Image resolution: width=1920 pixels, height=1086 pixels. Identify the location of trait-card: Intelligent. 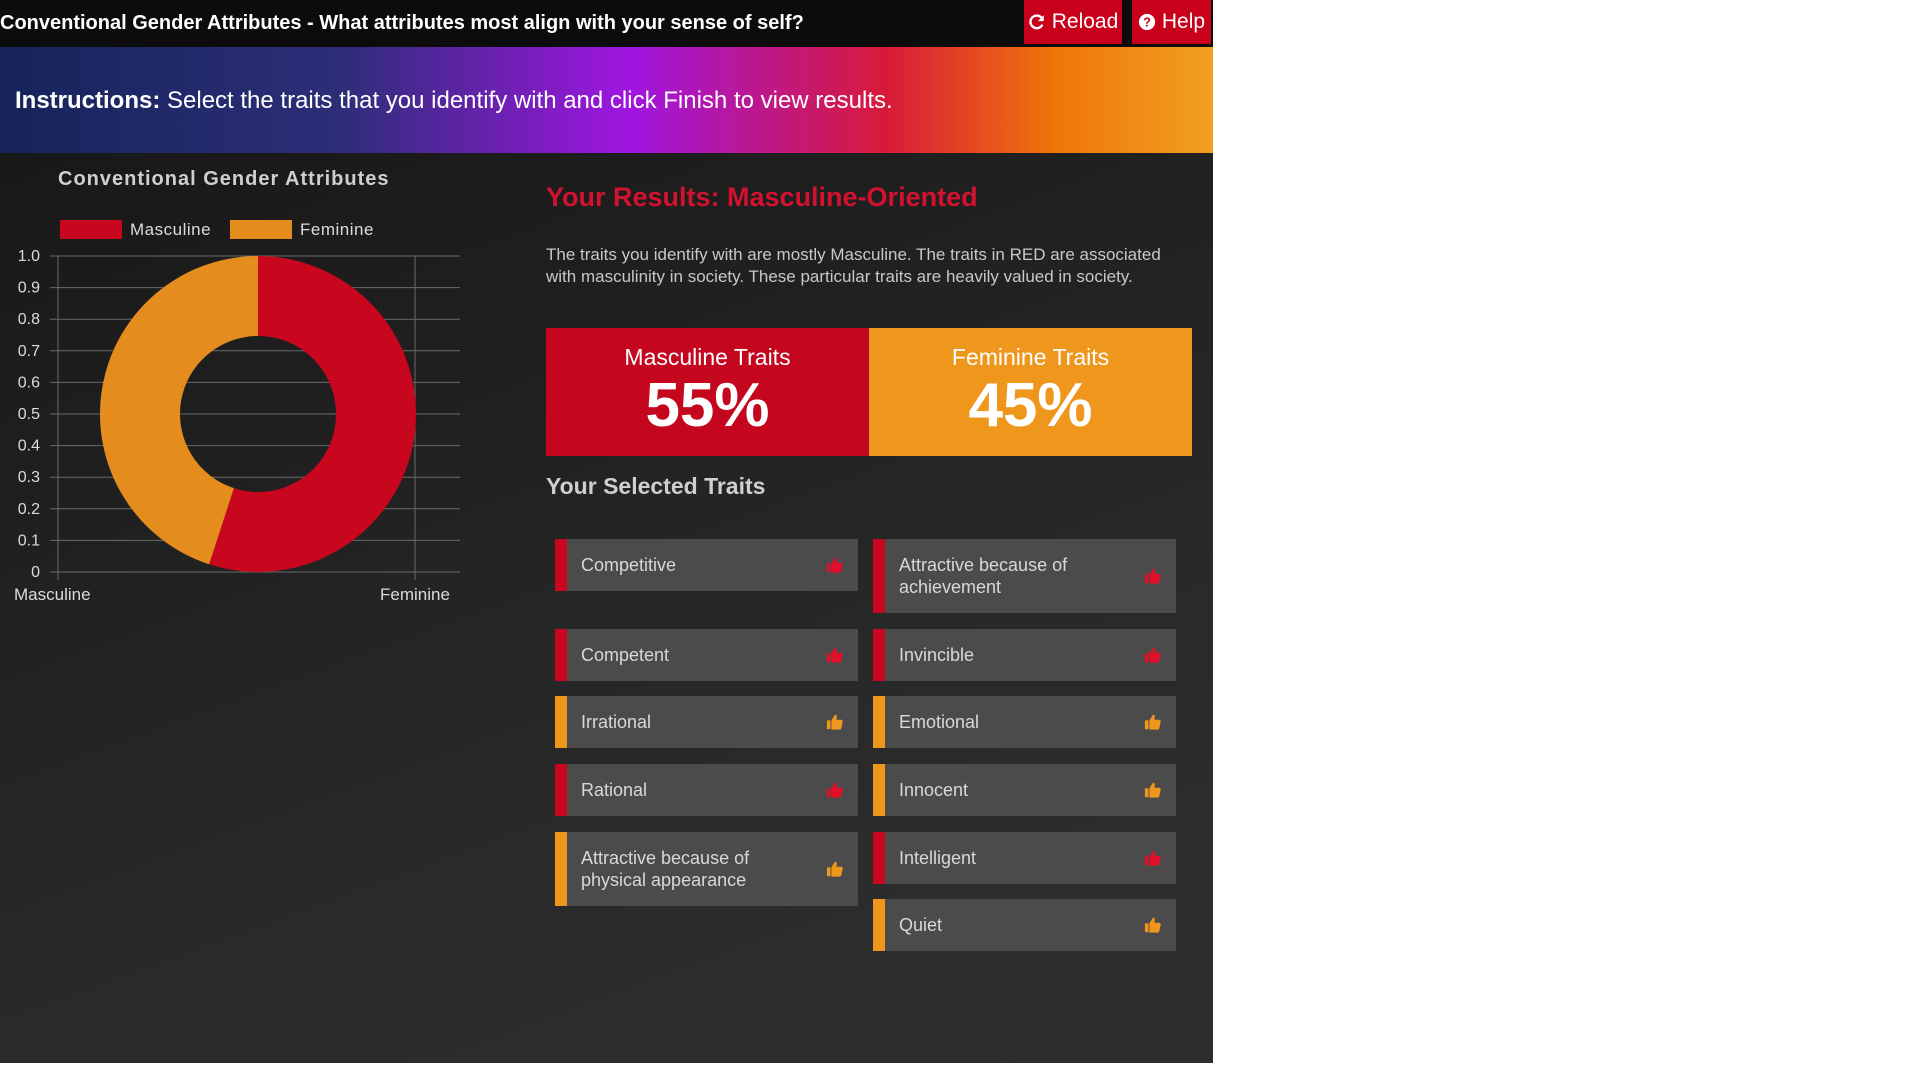
(1024, 858).